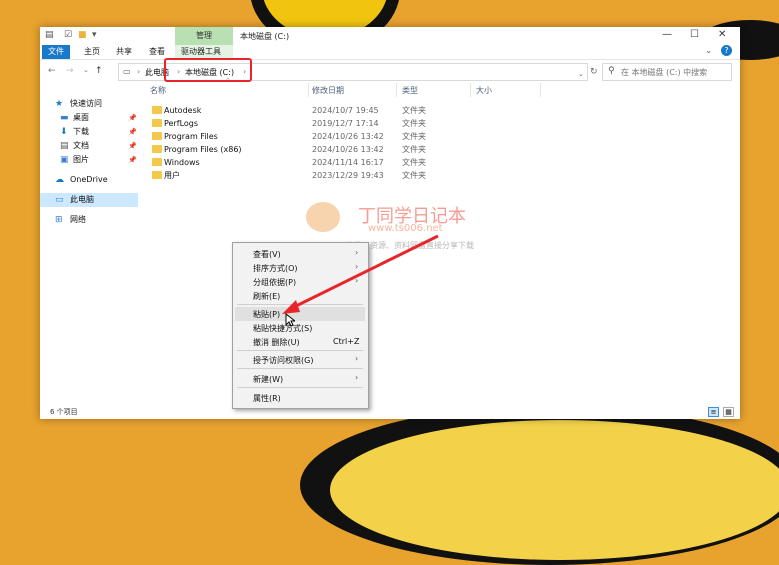 The width and height of the screenshot is (779, 565). Describe the element at coordinates (89, 118) in the screenshot. I see `nav-item-desktop: ▬ 桌面 📌` at that location.